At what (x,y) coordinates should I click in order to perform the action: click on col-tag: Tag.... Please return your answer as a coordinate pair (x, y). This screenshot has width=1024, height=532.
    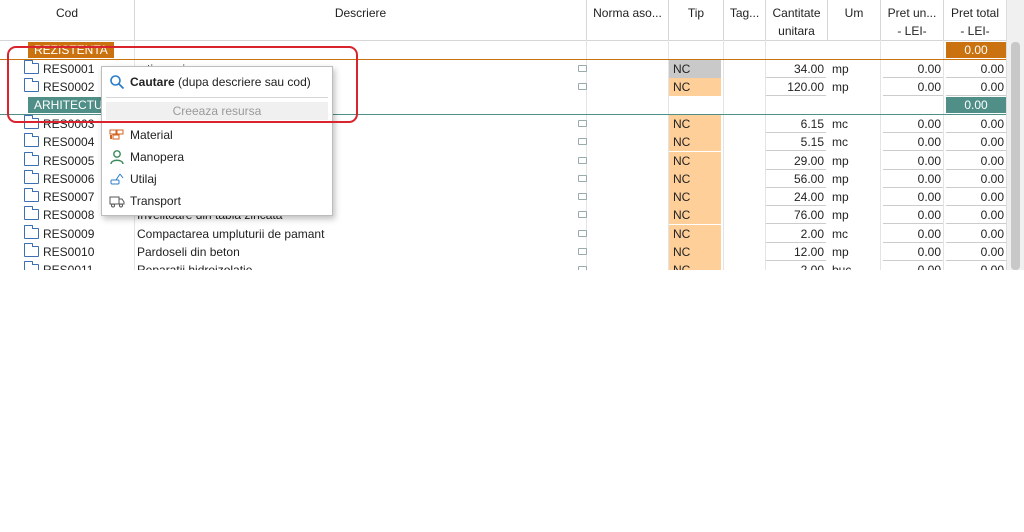
    Looking at the image, I should click on (745, 20).